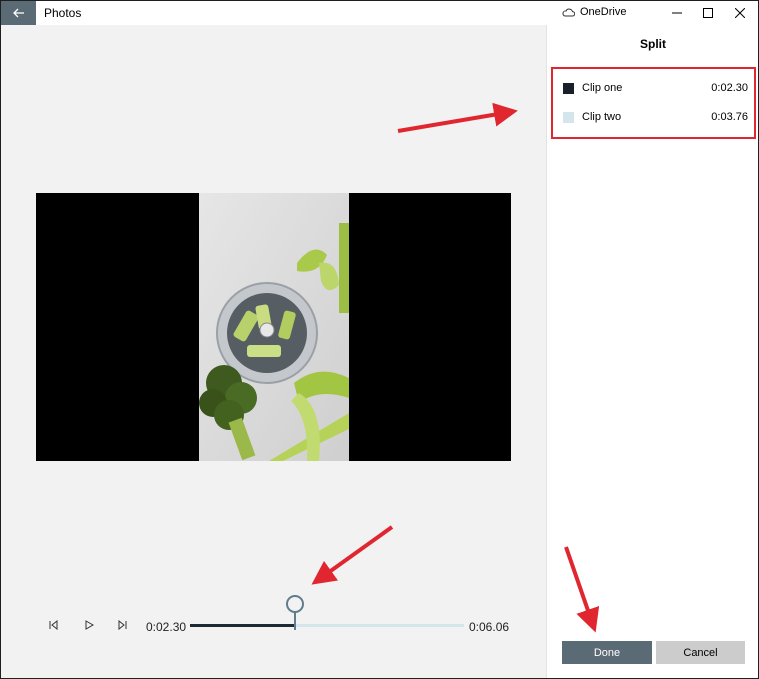  What do you see at coordinates (166, 627) in the screenshot?
I see `current-time: 0:02.30` at bounding box center [166, 627].